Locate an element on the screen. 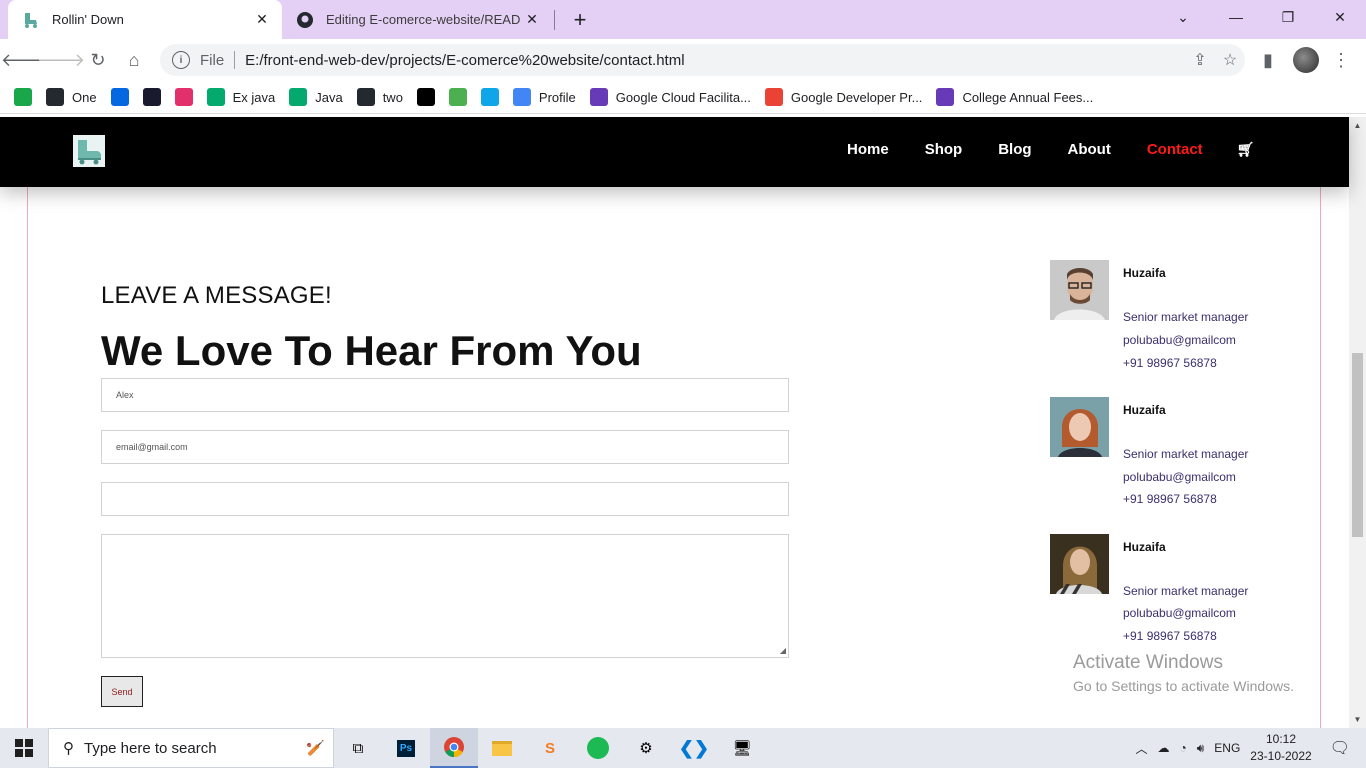  scroll-down-arrow-icon: ▼ is located at coordinates (1357, 719).